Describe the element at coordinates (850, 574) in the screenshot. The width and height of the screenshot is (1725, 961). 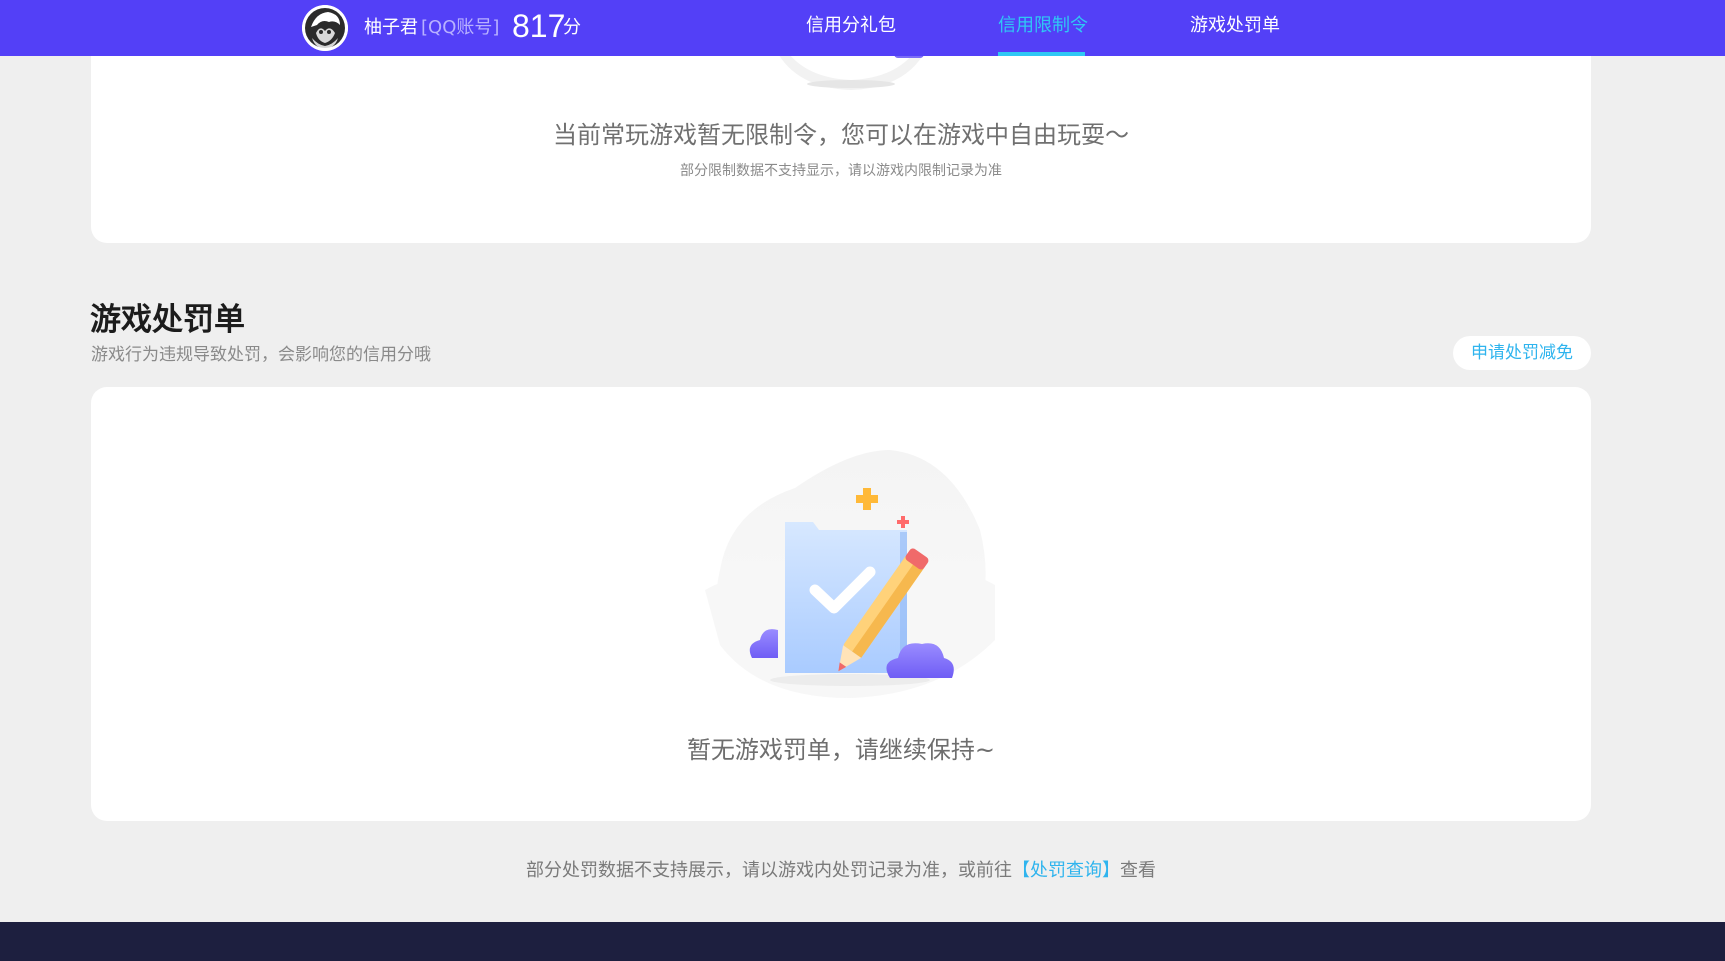
I see `document-check-pencil-icon` at that location.